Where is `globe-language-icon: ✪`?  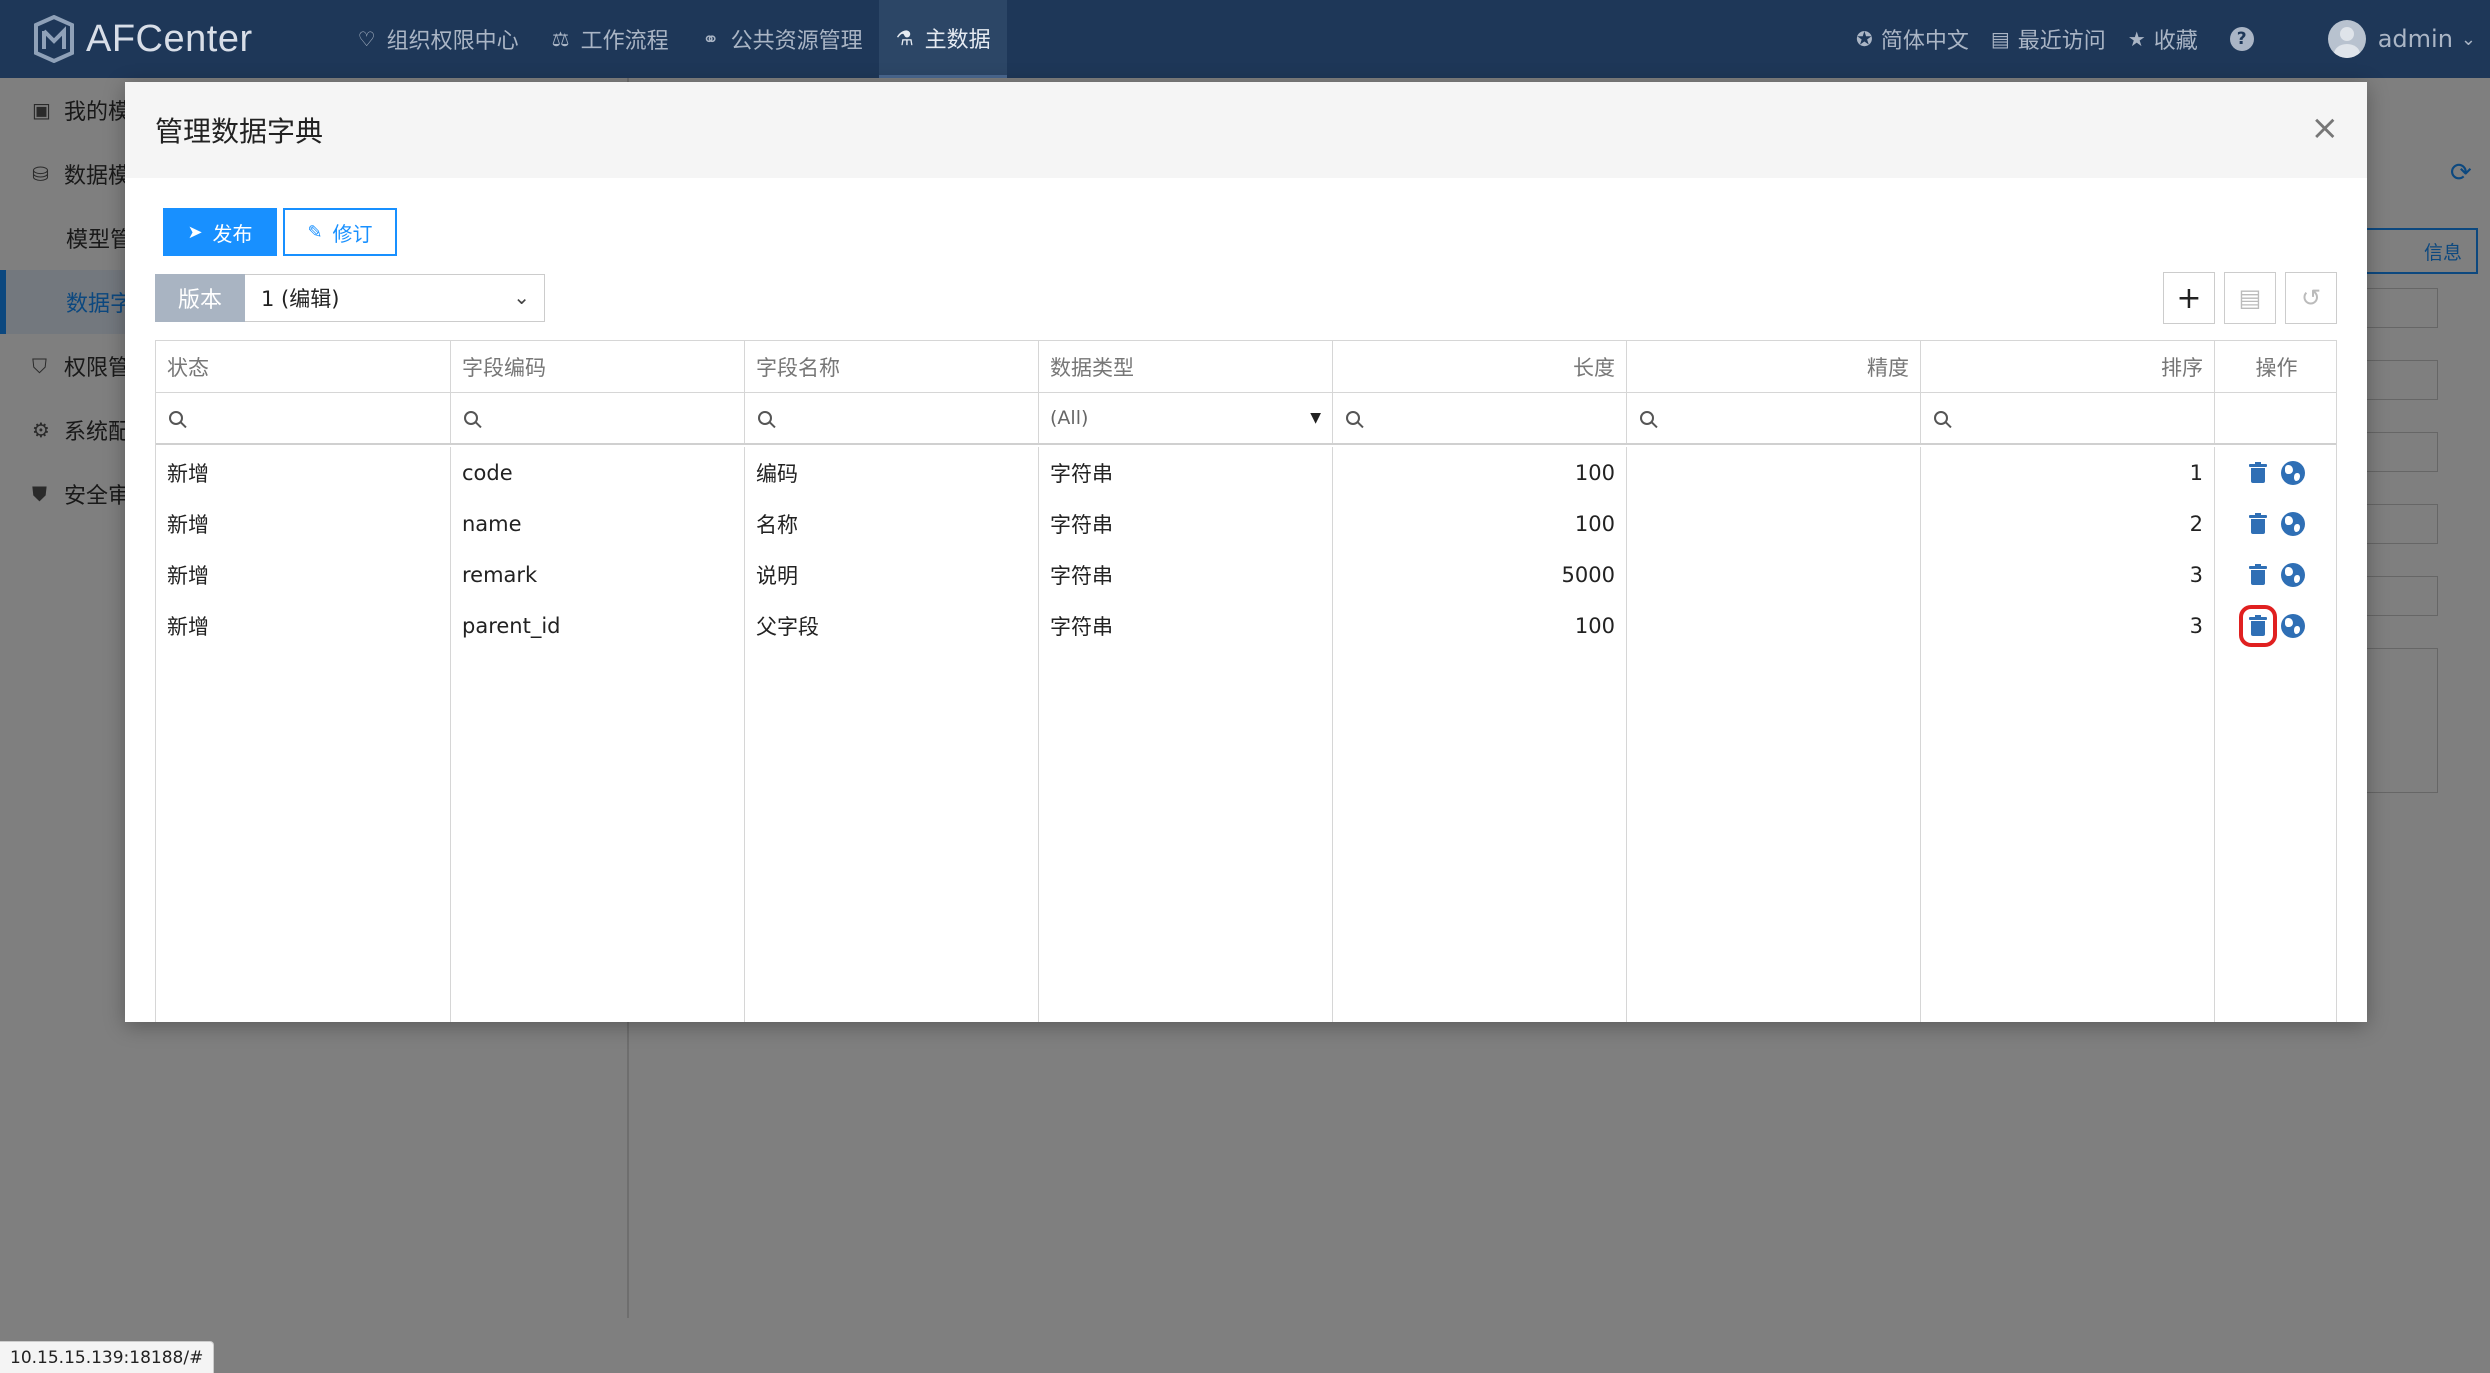
globe-language-icon: ✪ is located at coordinates (1864, 39).